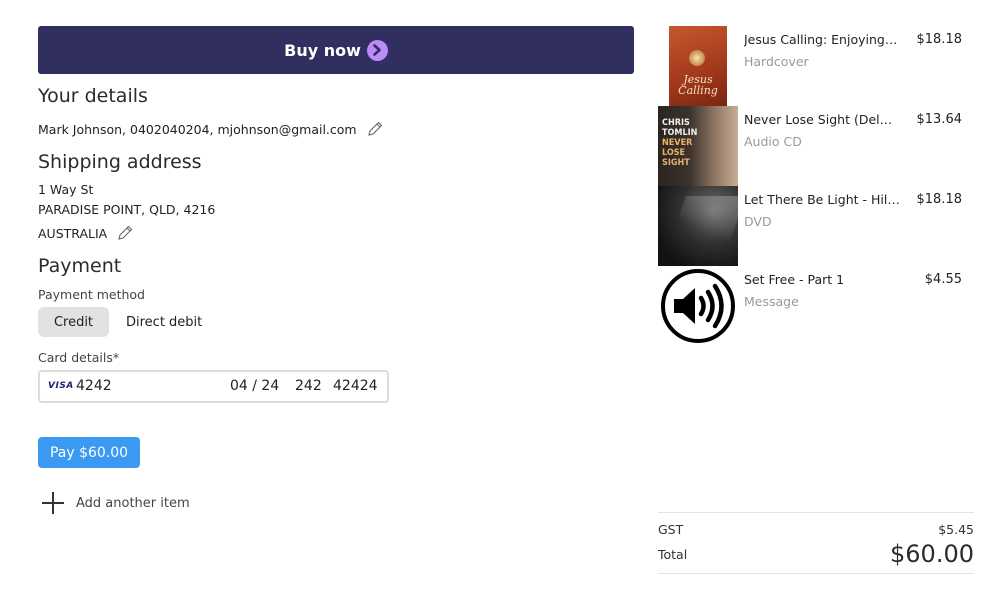 The image size is (1000, 600). Describe the element at coordinates (773, 141) in the screenshot. I see `item-format: Audio CD` at that location.